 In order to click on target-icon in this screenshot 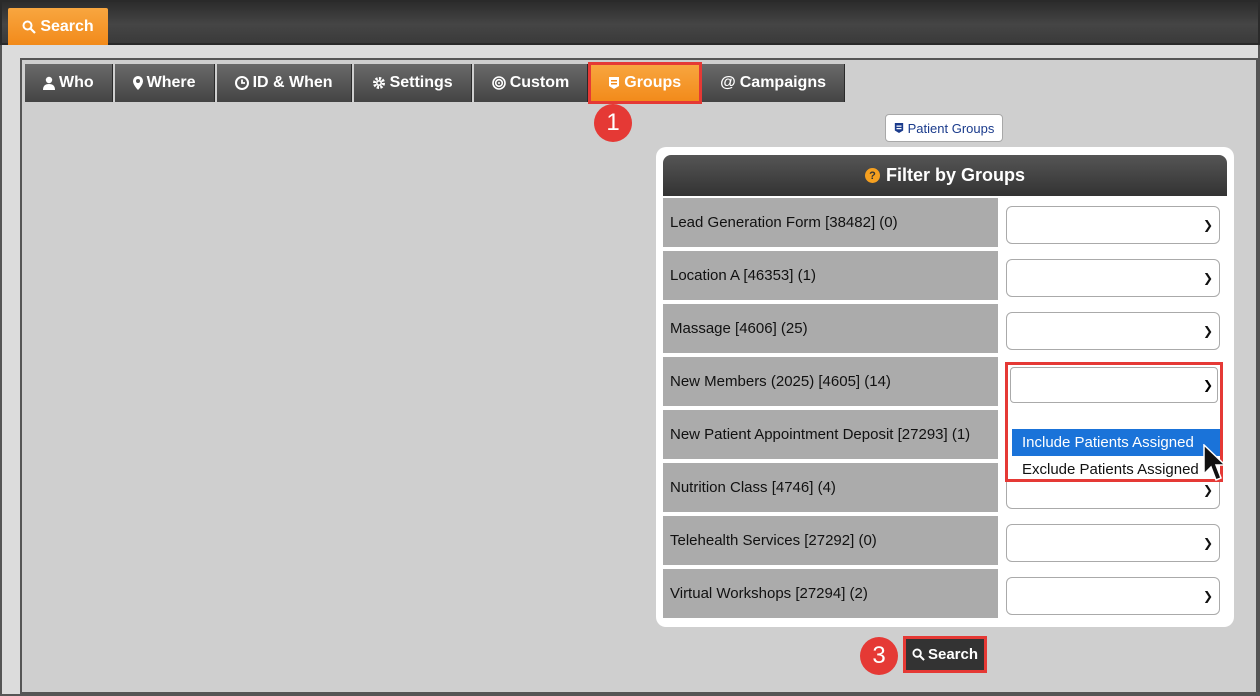, I will do `click(498, 83)`.